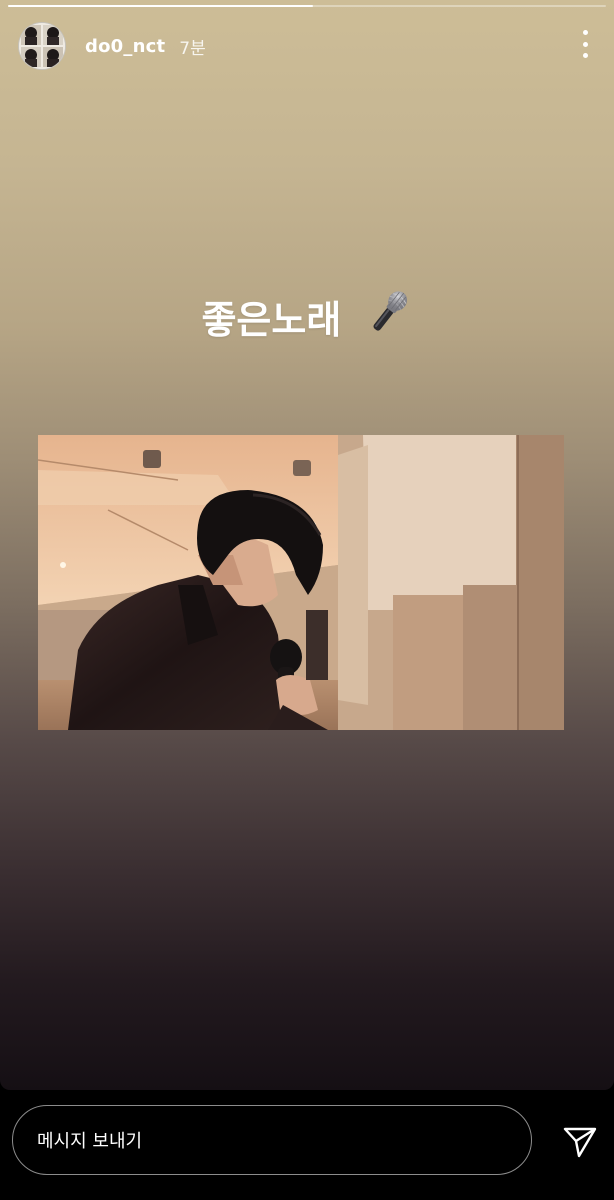 This screenshot has height=1200, width=614. Describe the element at coordinates (125, 46) in the screenshot. I see `username: do0_nct` at that location.